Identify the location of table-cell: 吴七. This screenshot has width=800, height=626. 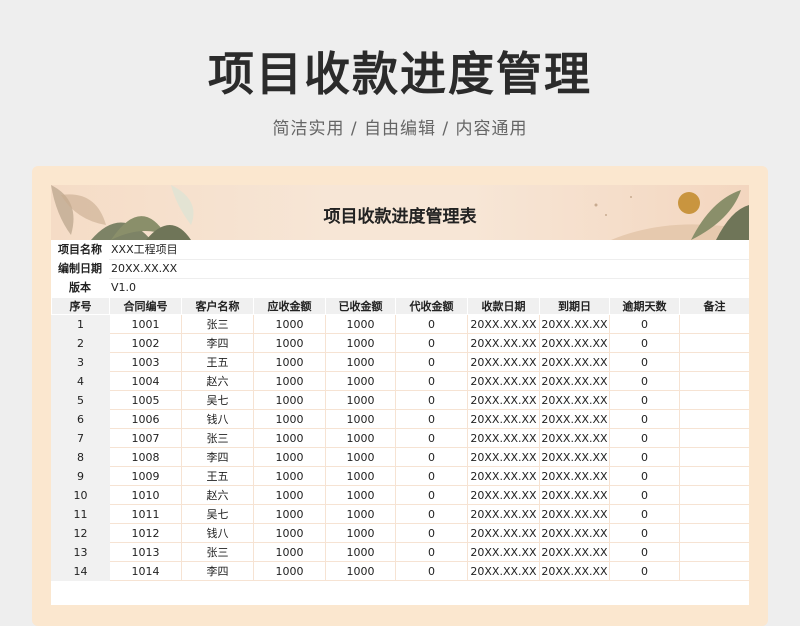
(217, 514).